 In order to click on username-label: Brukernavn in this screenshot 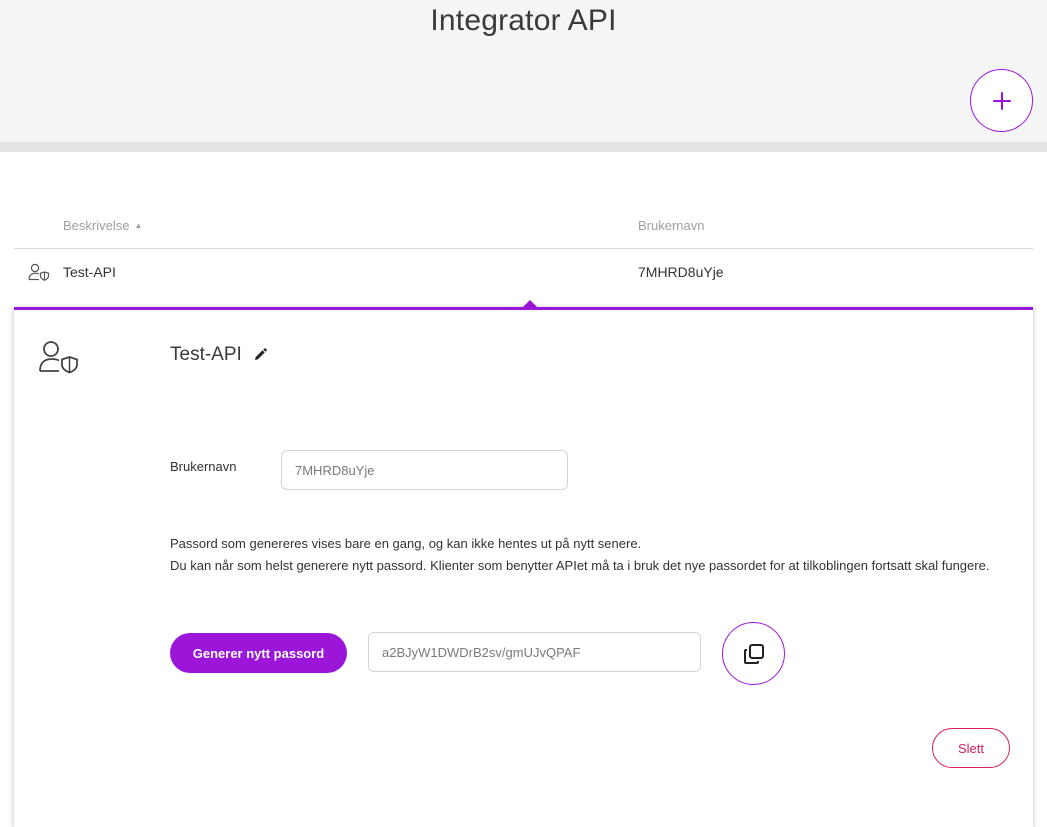, I will do `click(203, 466)`.